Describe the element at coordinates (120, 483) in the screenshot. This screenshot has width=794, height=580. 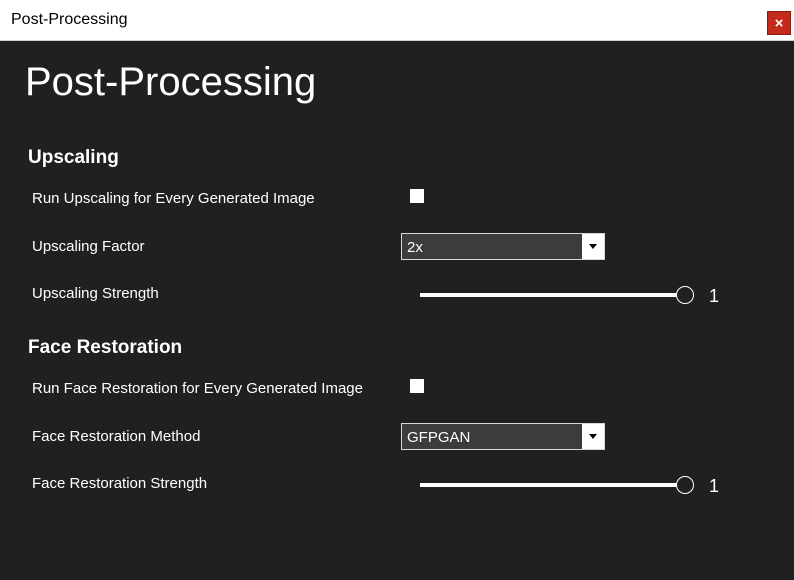
I see `face-restoration-strength-label: Face Restoration Strength` at that location.